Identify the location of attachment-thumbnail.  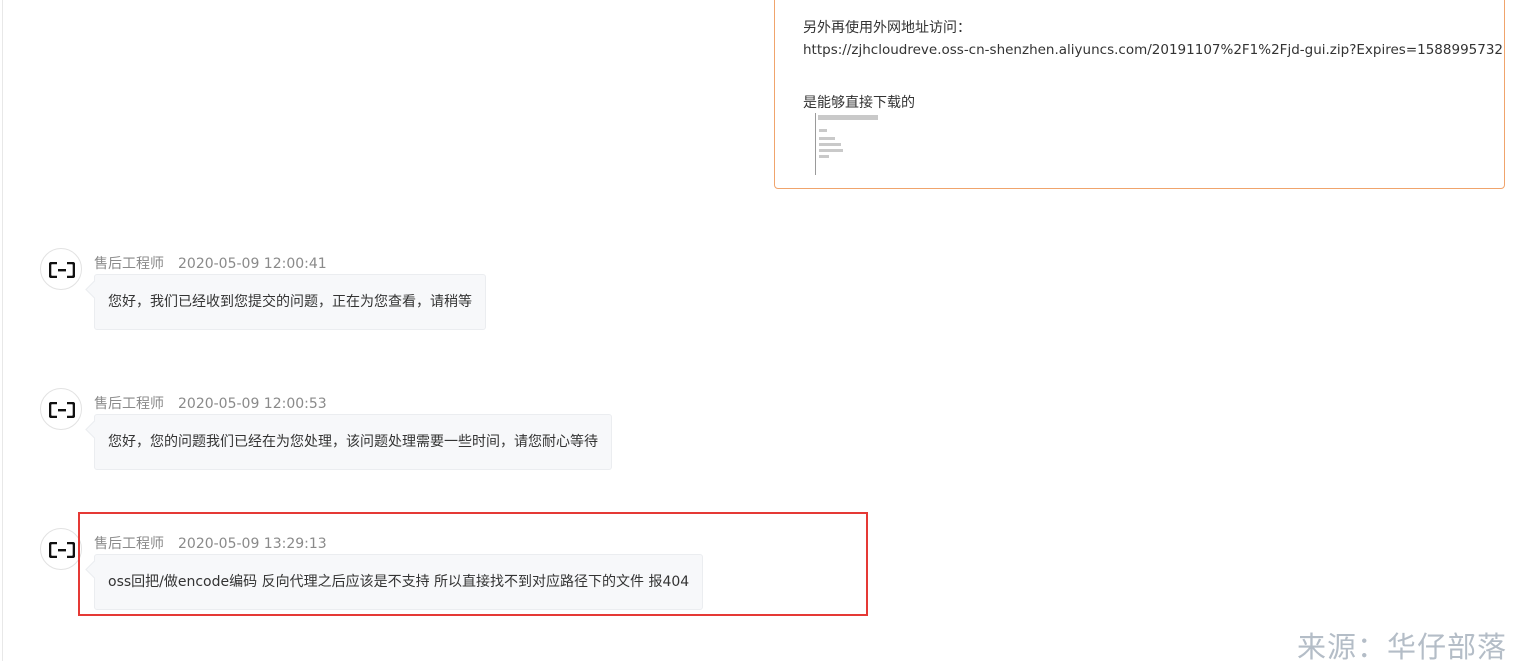
(847, 144).